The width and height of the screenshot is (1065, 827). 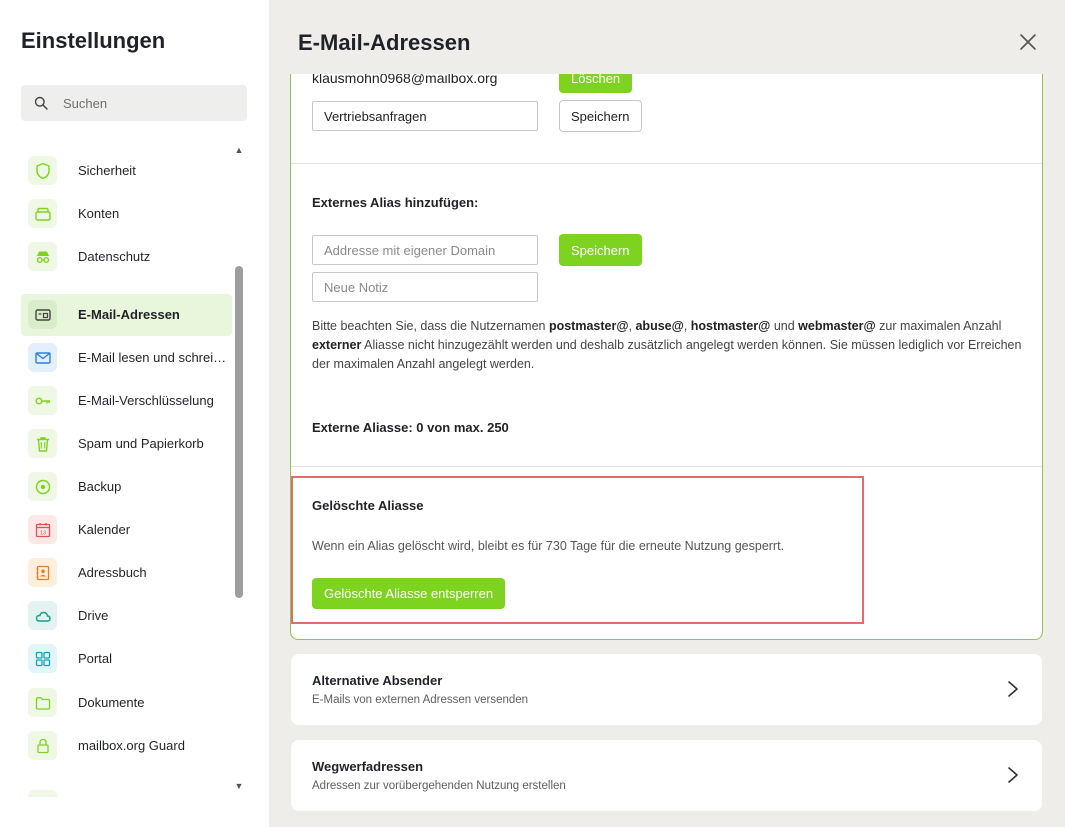 What do you see at coordinates (126, 616) in the screenshot?
I see `sidebar-item-drive: Drive` at bounding box center [126, 616].